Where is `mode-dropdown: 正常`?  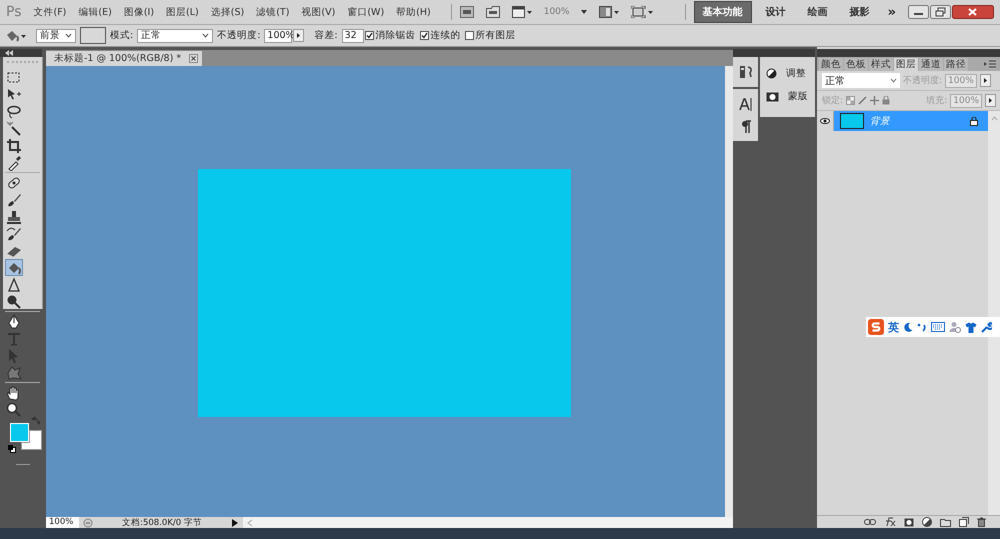 mode-dropdown: 正常 is located at coordinates (175, 35).